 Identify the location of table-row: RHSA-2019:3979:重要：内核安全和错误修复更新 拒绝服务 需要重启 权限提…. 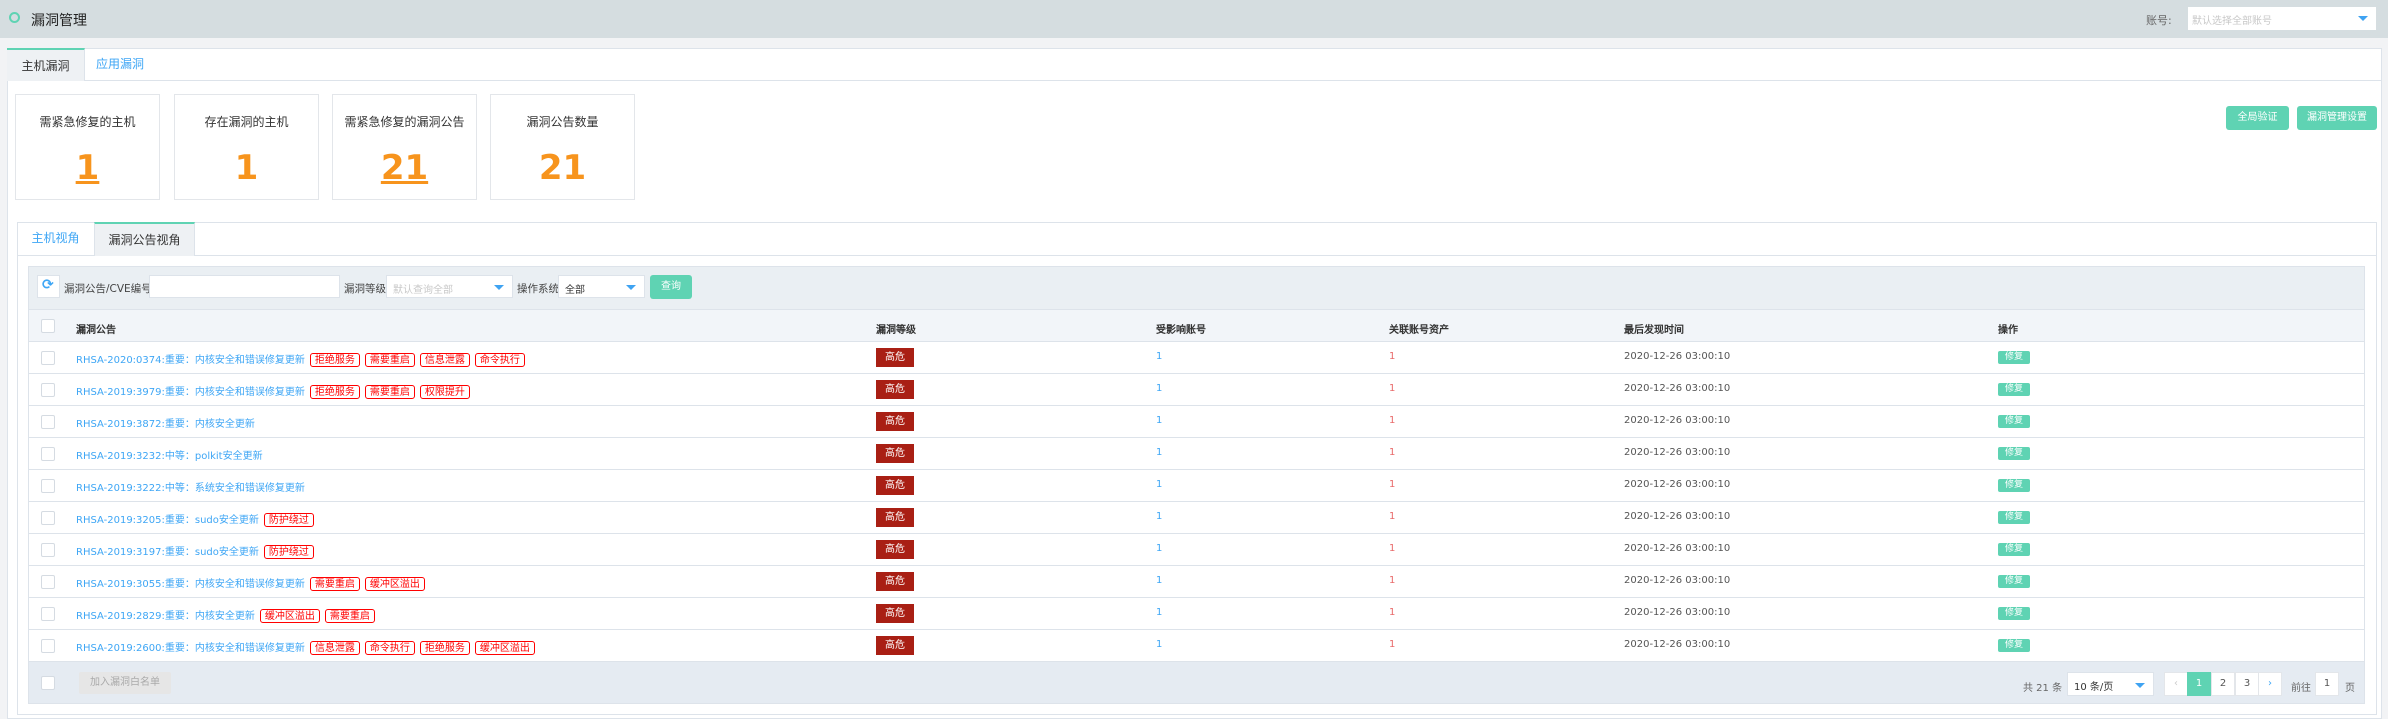
(1196, 390).